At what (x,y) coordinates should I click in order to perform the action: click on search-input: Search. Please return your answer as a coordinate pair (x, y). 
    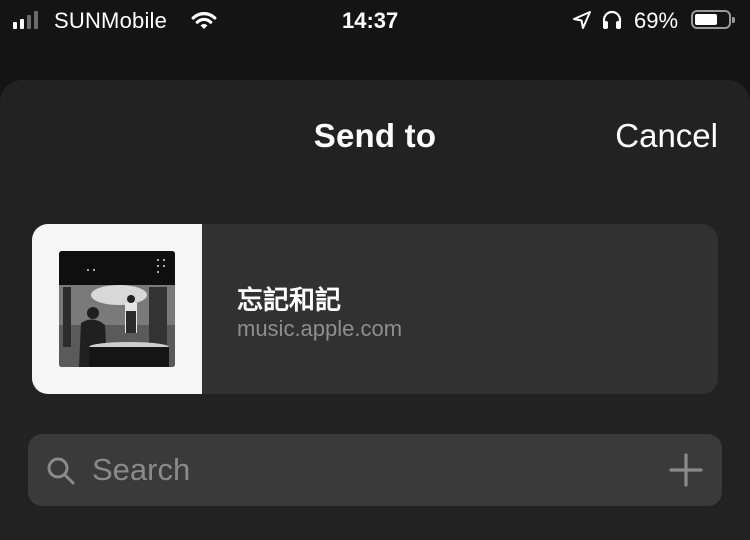
    Looking at the image, I should click on (141, 470).